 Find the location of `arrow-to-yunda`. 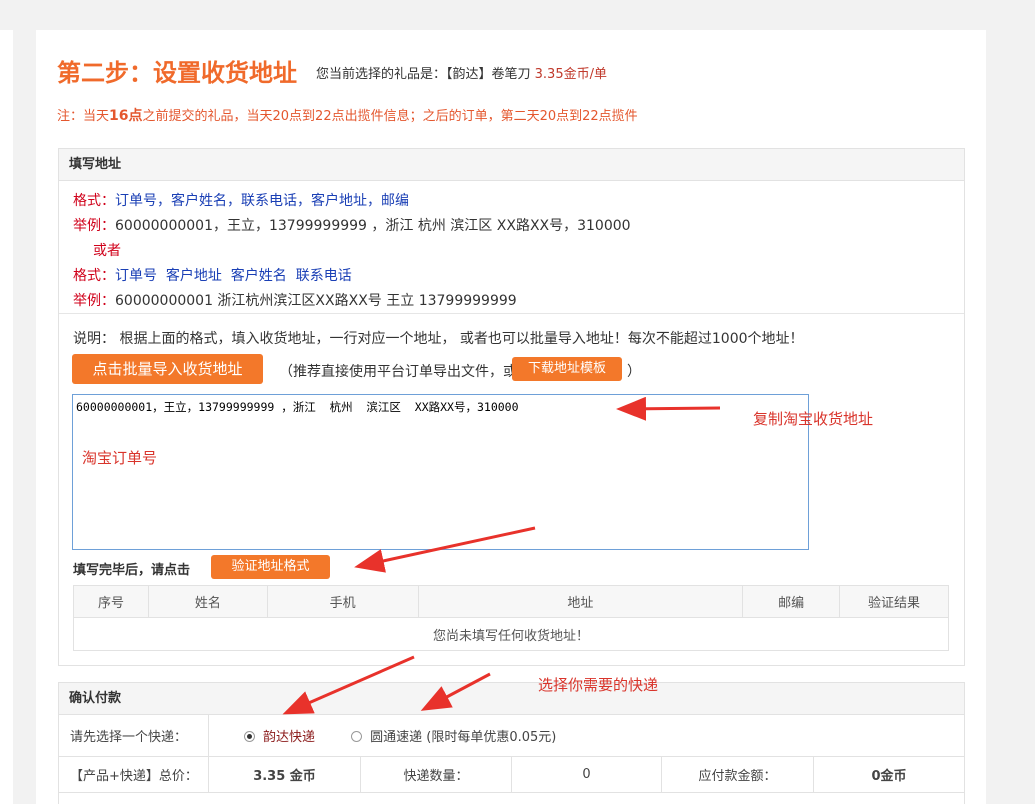

arrow-to-yunda is located at coordinates (348, 685).